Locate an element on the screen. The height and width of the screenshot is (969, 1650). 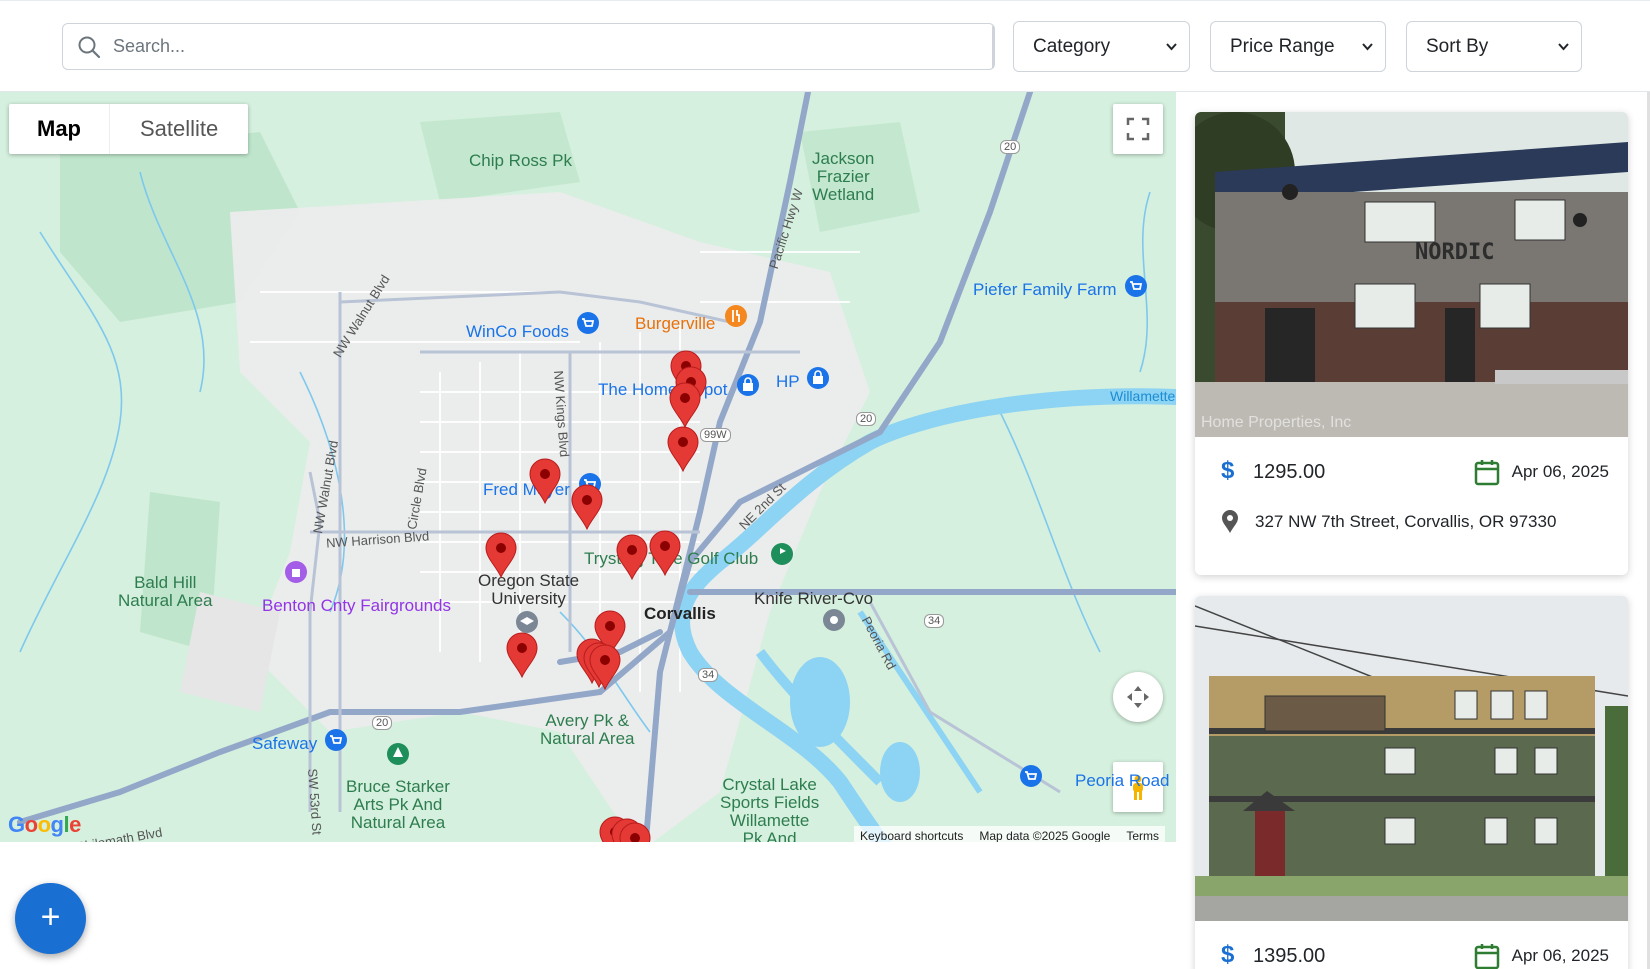
map-label-home-depot: The Home Depot is located at coordinates (662, 390).